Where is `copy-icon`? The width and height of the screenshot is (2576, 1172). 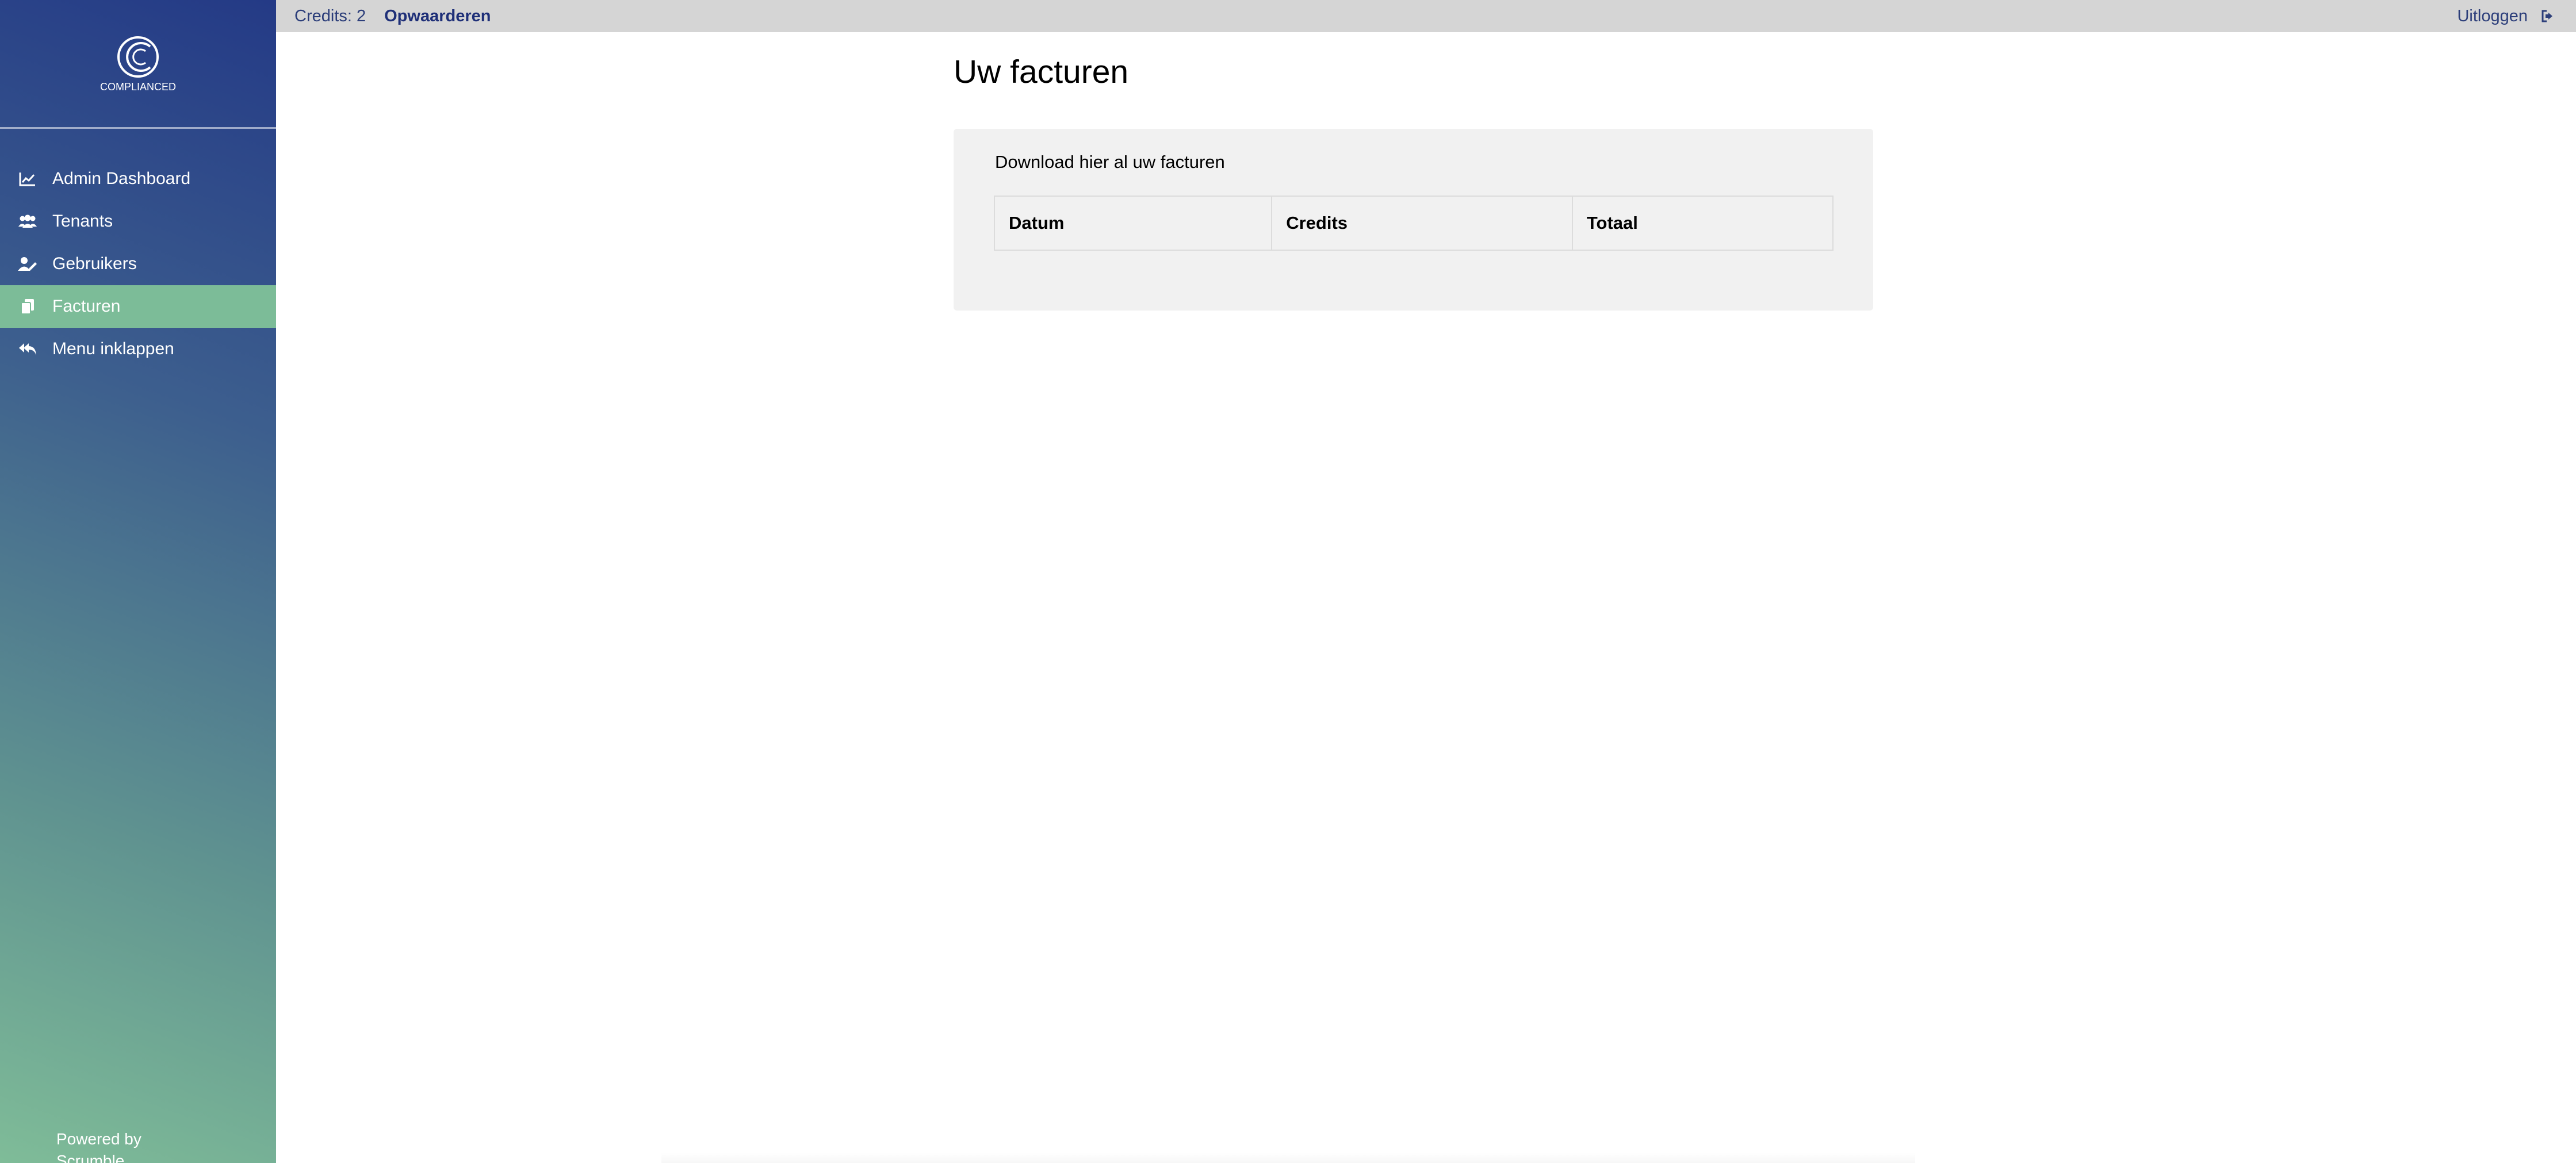
copy-icon is located at coordinates (27, 306).